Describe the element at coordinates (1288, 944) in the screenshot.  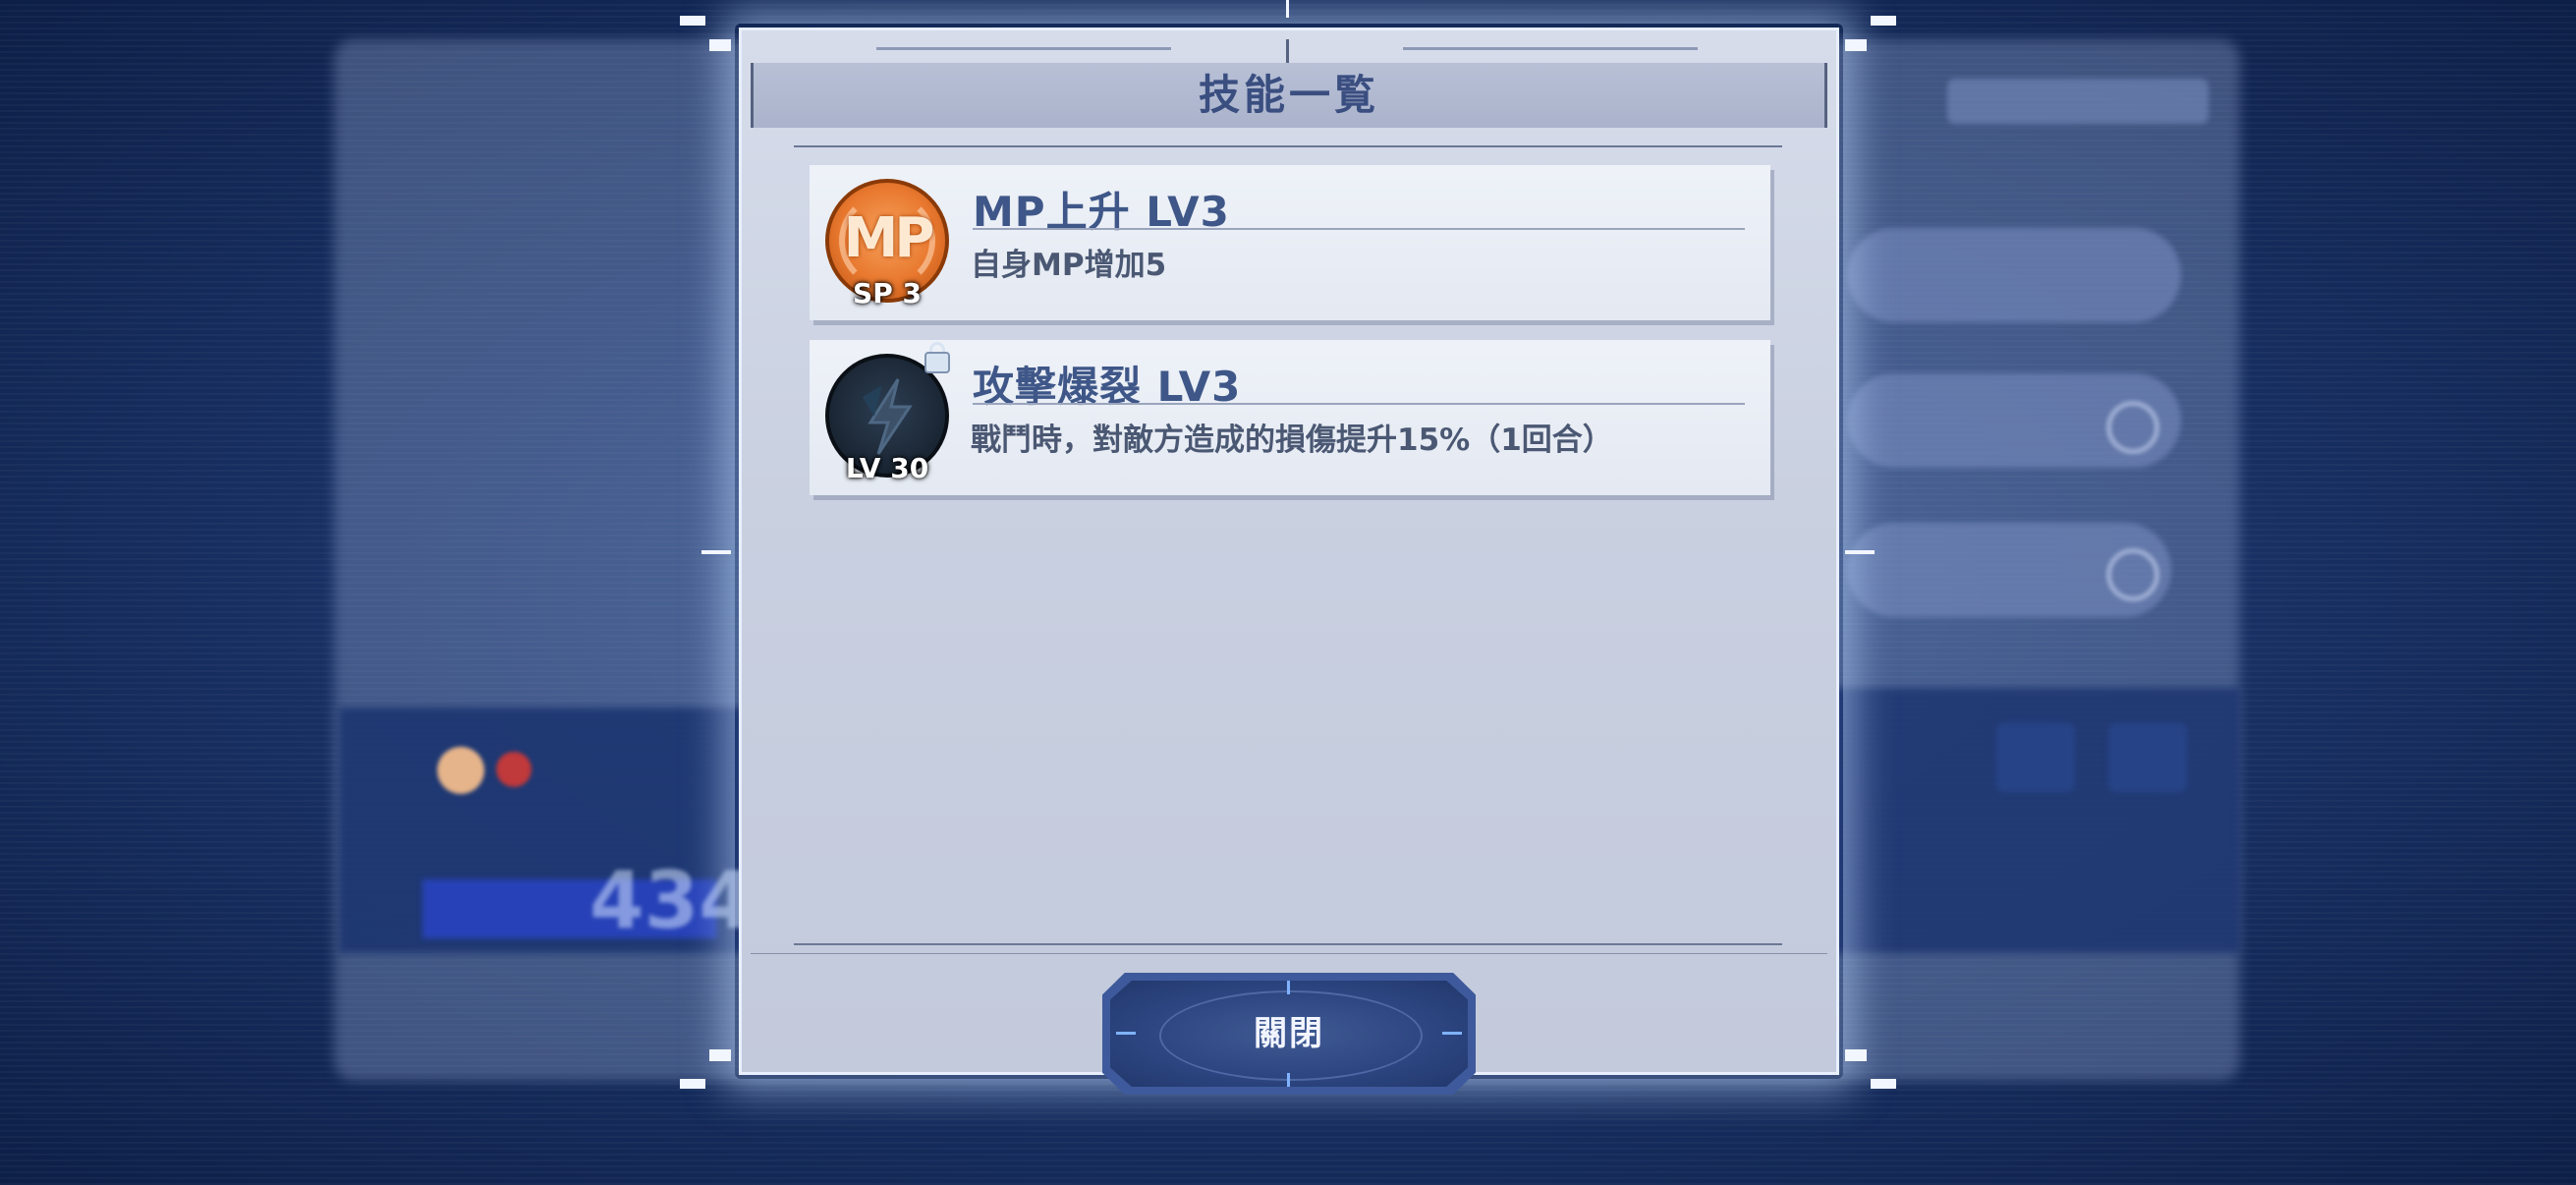
I see `list-bottom-divider` at that location.